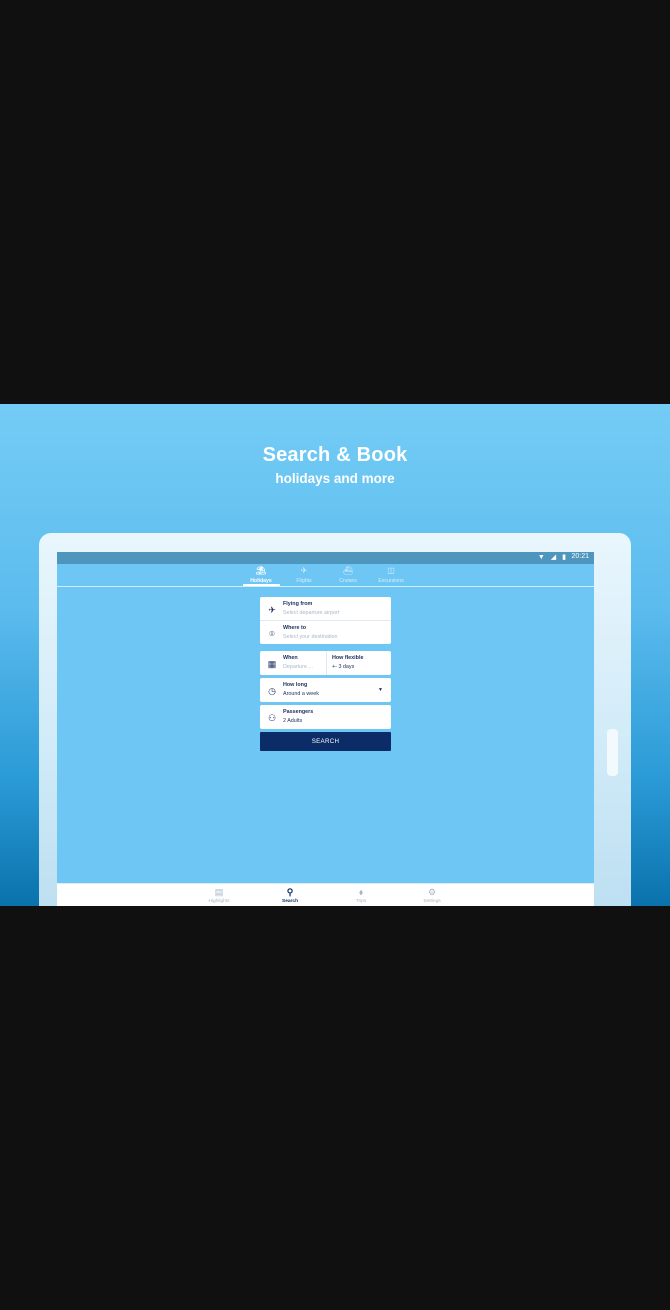  What do you see at coordinates (325, 717) in the screenshot?
I see `passengers-field: ⚇ Passengers 2 Adults` at bounding box center [325, 717].